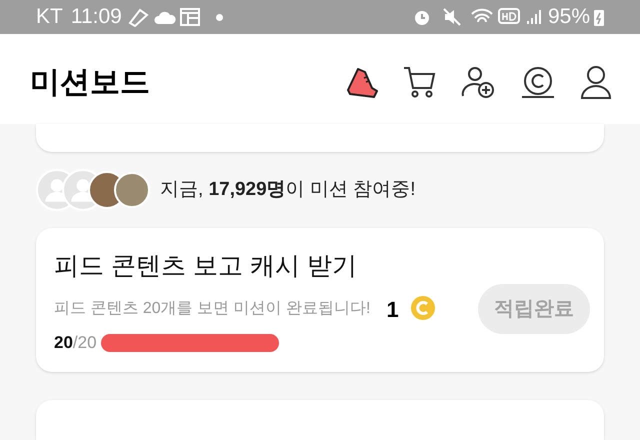 The height and width of the screenshot is (440, 640). Describe the element at coordinates (288, 190) in the screenshot. I see `participants-text: 지금, 17,929명이 미션 참여중!` at that location.